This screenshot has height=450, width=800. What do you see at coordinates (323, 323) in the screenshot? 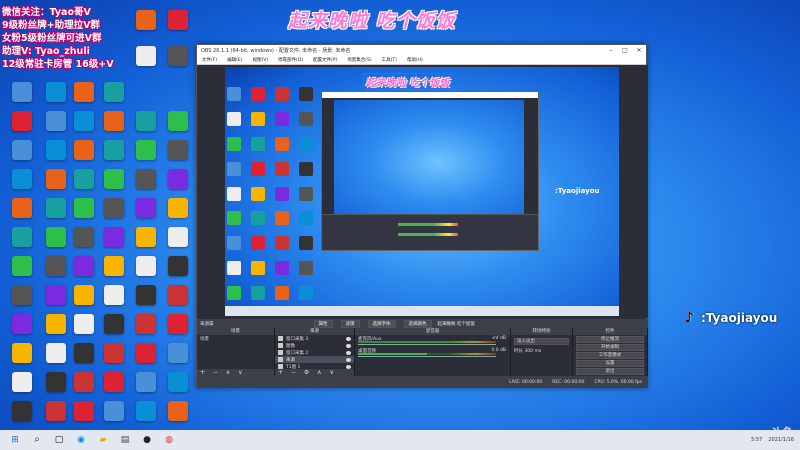
I see `properties-button: 属性` at bounding box center [323, 323].